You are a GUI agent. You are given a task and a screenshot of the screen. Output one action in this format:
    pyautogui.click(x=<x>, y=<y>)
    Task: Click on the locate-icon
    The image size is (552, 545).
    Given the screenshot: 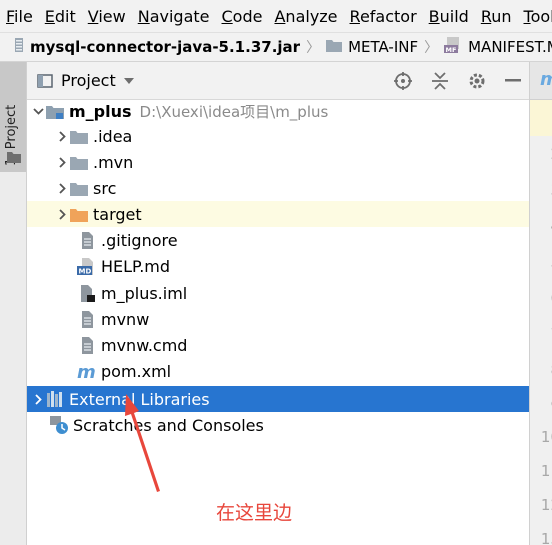 What is the action you would take?
    pyautogui.click(x=403, y=81)
    